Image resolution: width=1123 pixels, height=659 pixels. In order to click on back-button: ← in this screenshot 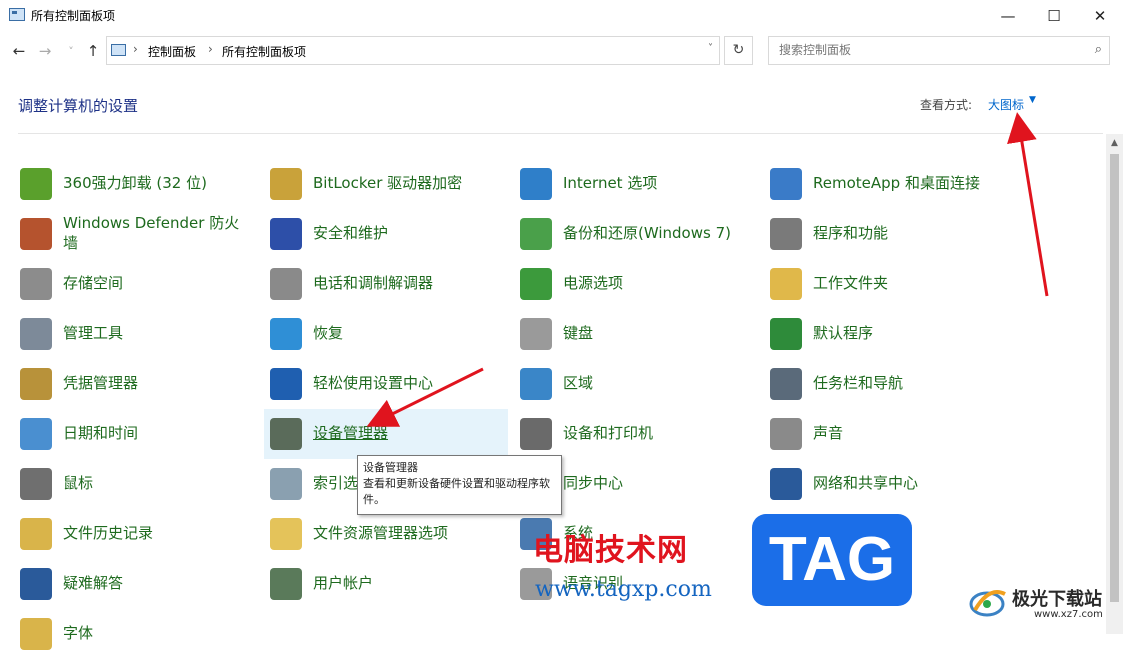, I will do `click(19, 51)`.